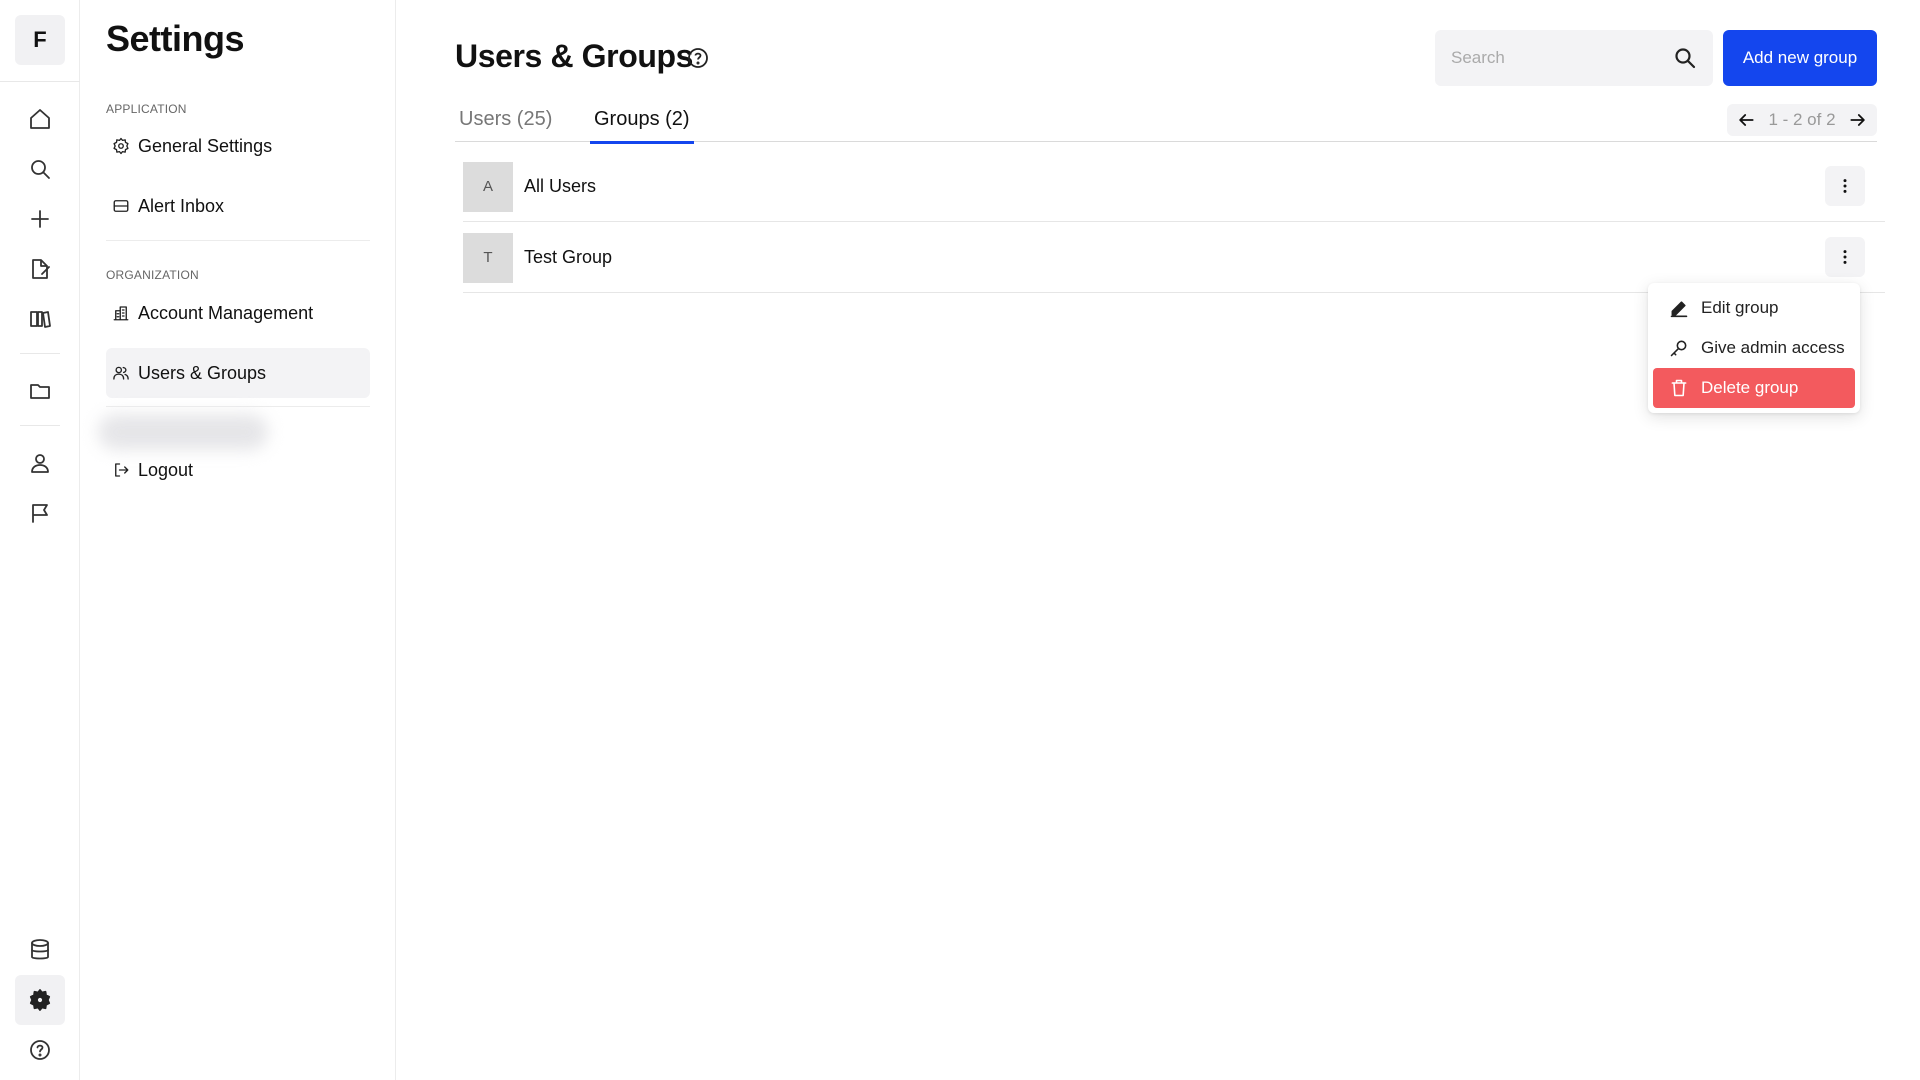  I want to click on sidebar-item-label: Account Management, so click(226, 312).